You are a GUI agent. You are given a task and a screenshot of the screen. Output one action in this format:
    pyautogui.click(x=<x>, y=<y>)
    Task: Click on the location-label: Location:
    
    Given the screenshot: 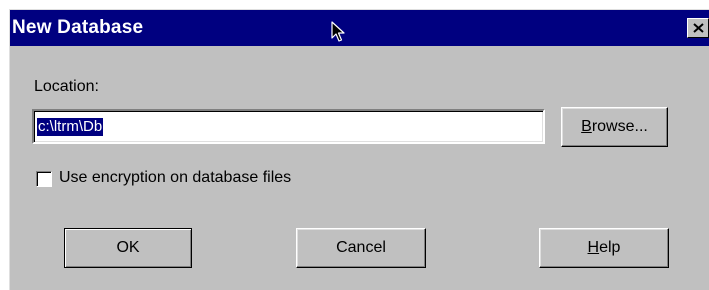 What is the action you would take?
    pyautogui.click(x=66, y=86)
    